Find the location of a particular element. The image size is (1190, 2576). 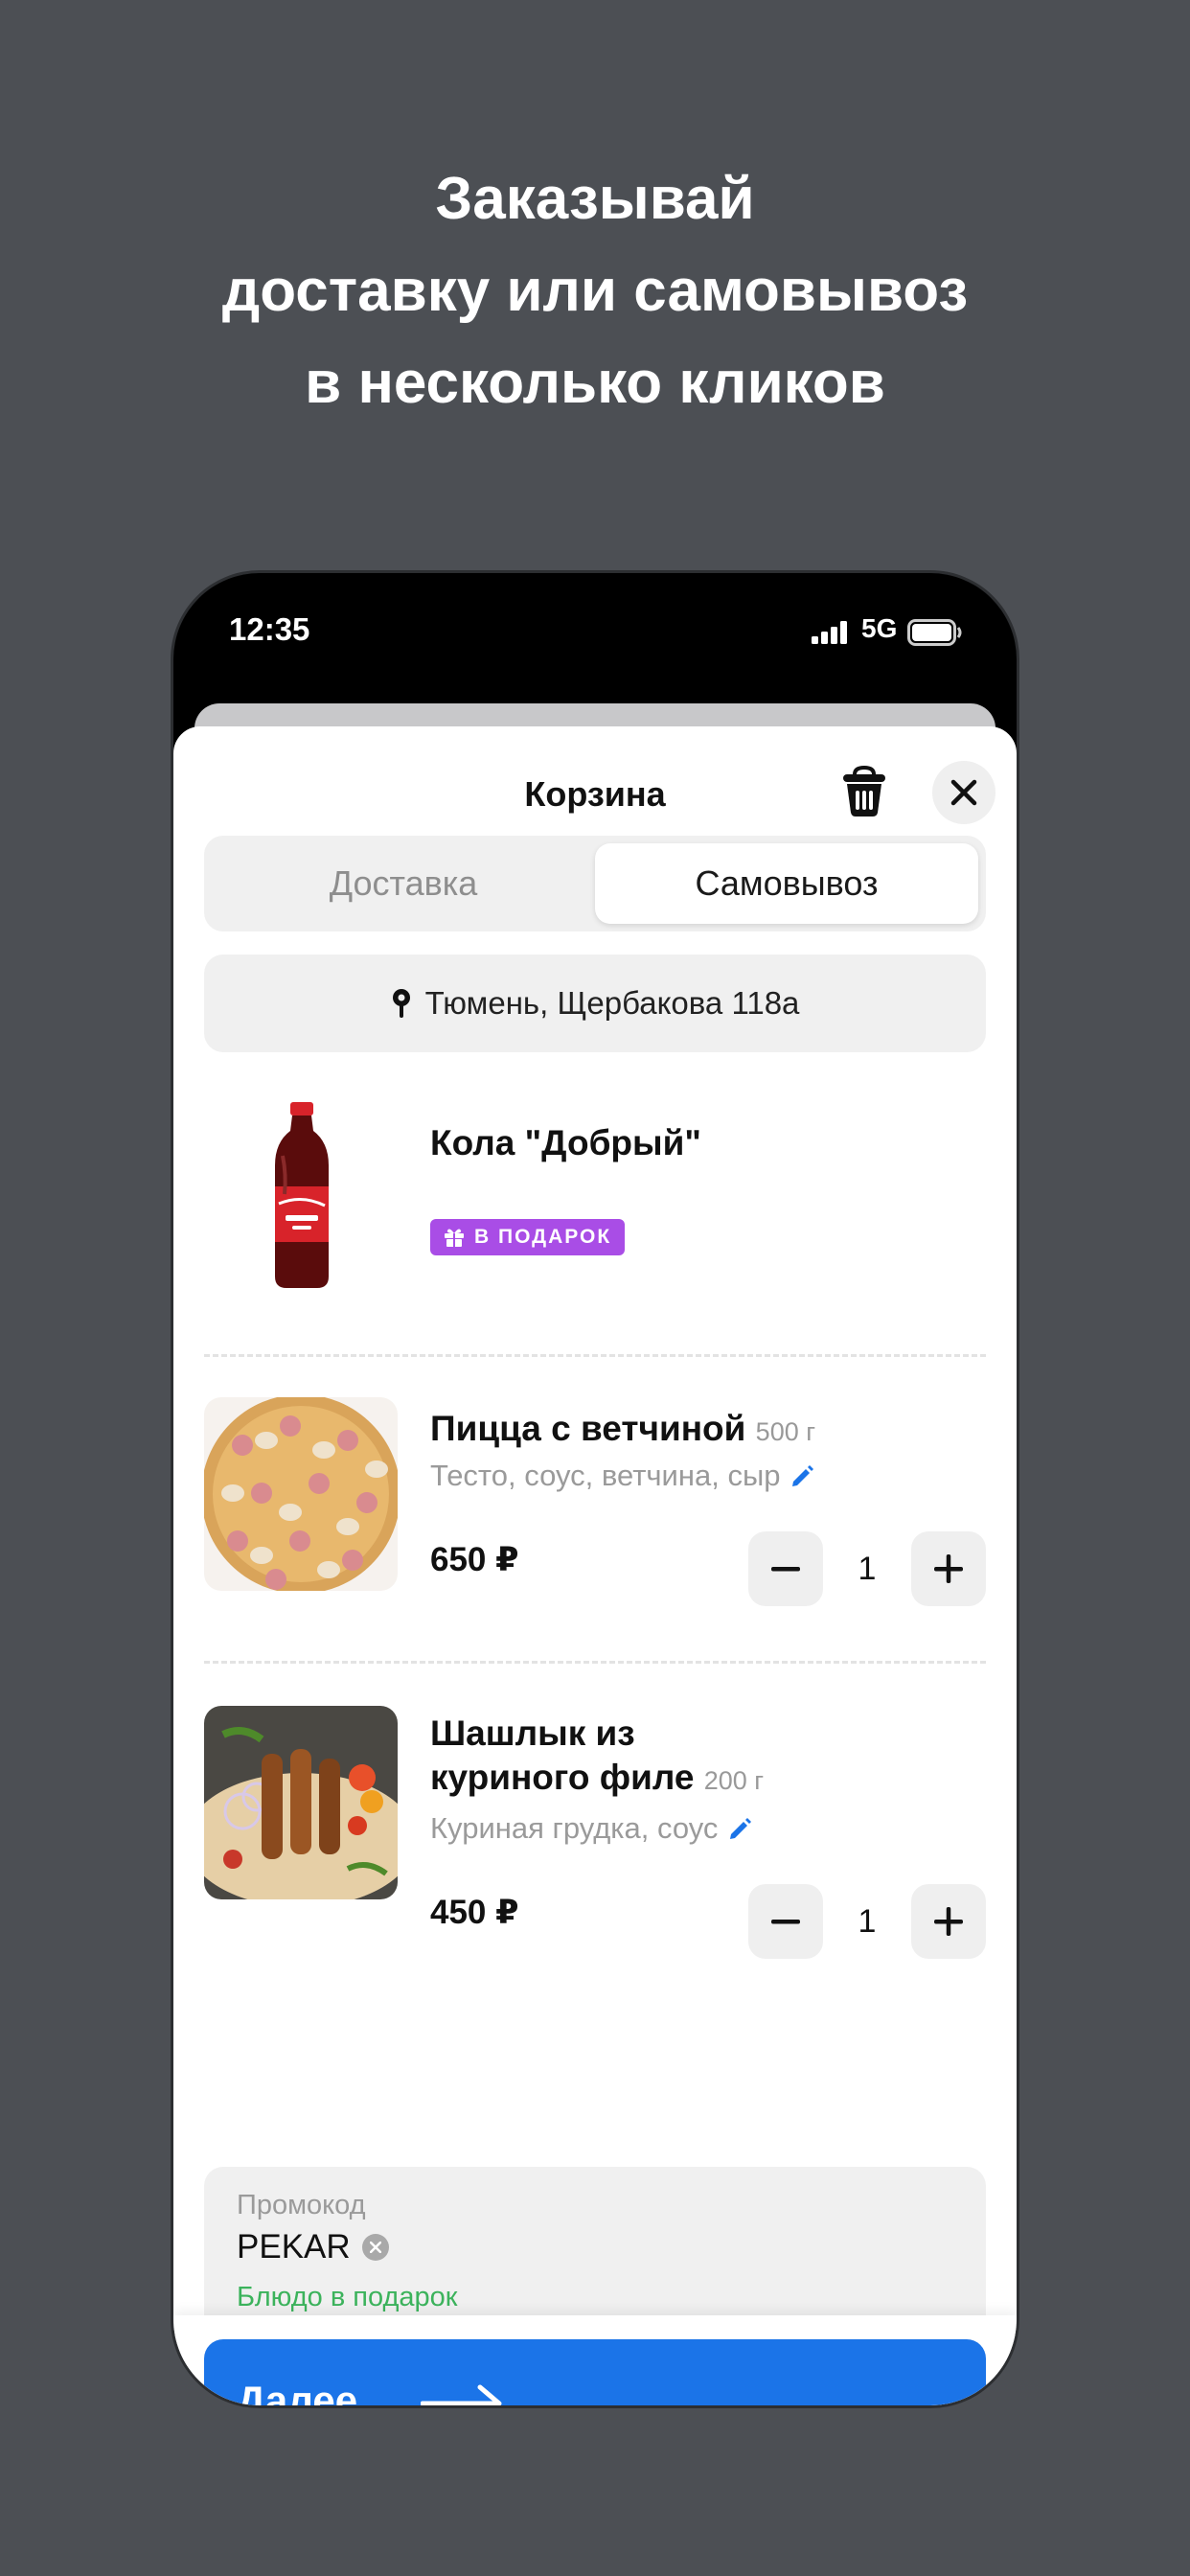

promo-code-label: Промокод is located at coordinates (302, 2205).